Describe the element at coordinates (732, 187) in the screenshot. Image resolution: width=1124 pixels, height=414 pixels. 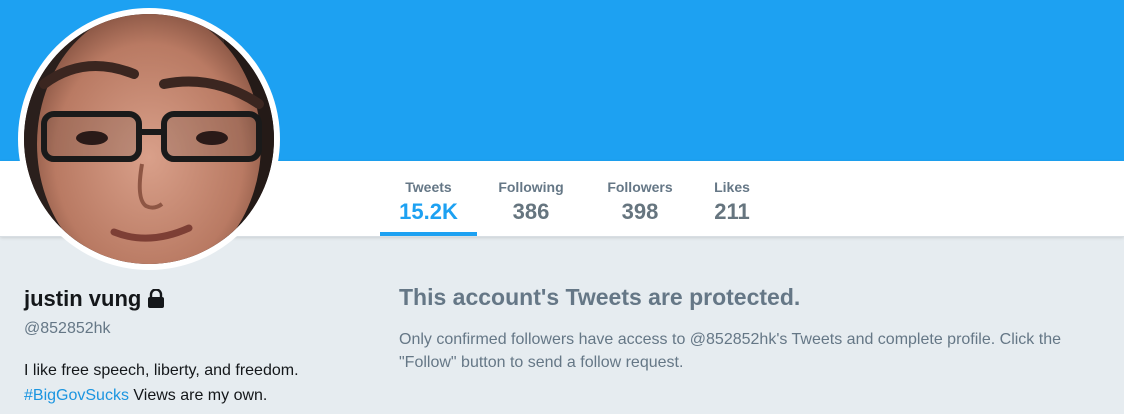
I see `nav-likes-label: Likes` at that location.